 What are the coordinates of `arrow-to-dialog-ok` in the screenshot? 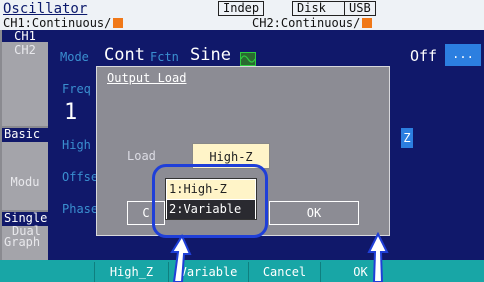 It's located at (378, 256).